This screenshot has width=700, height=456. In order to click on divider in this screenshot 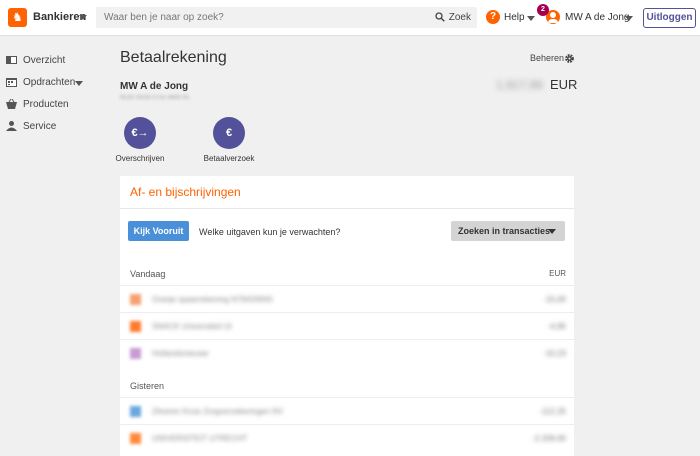, I will do `click(347, 208)`.